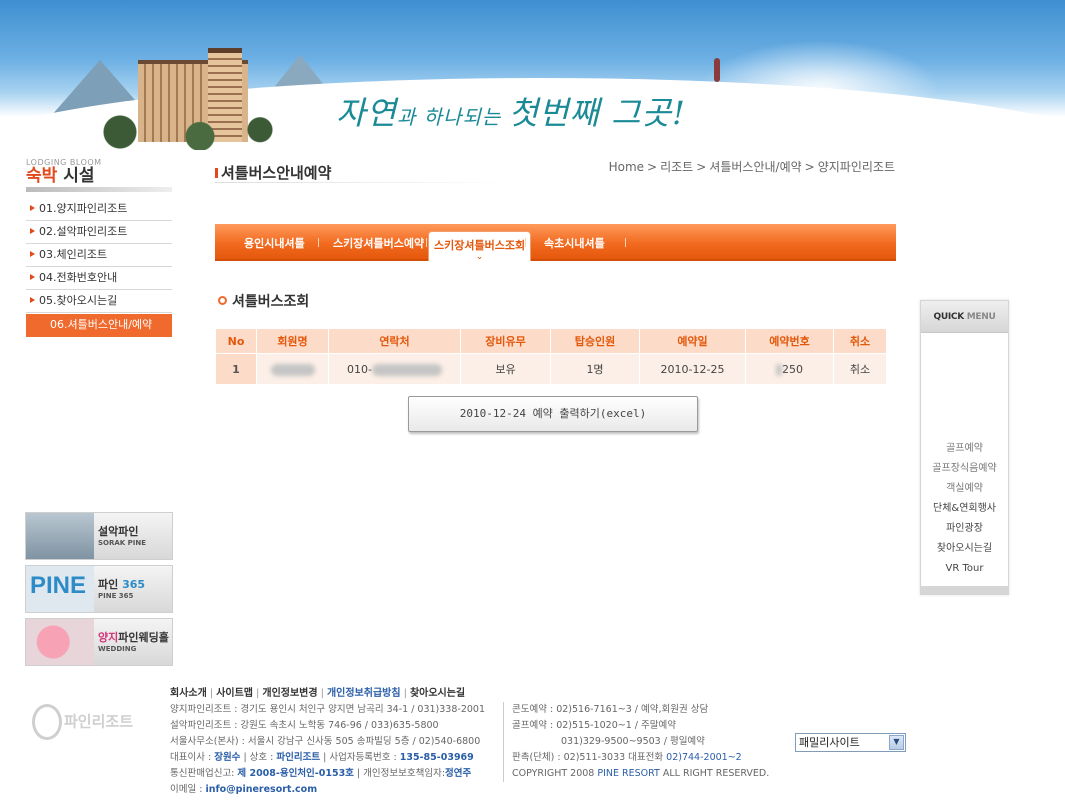  Describe the element at coordinates (236, 369) in the screenshot. I see `cell-no: 1` at that location.